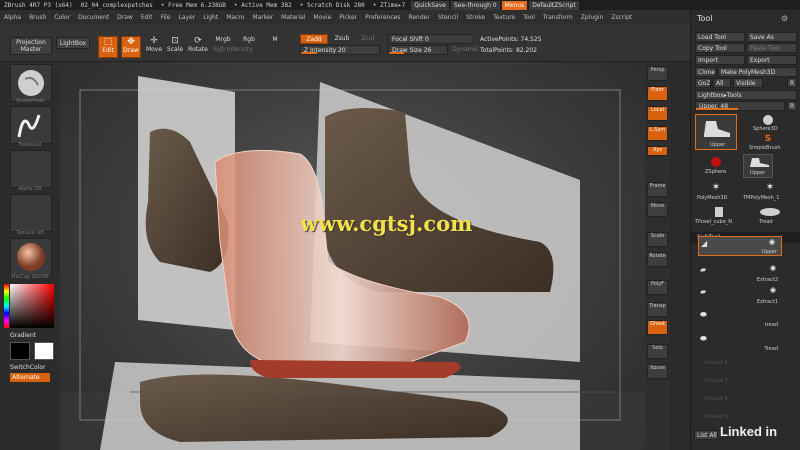 This screenshot has width=800, height=450. I want to click on frame-button: Frame, so click(657, 189).